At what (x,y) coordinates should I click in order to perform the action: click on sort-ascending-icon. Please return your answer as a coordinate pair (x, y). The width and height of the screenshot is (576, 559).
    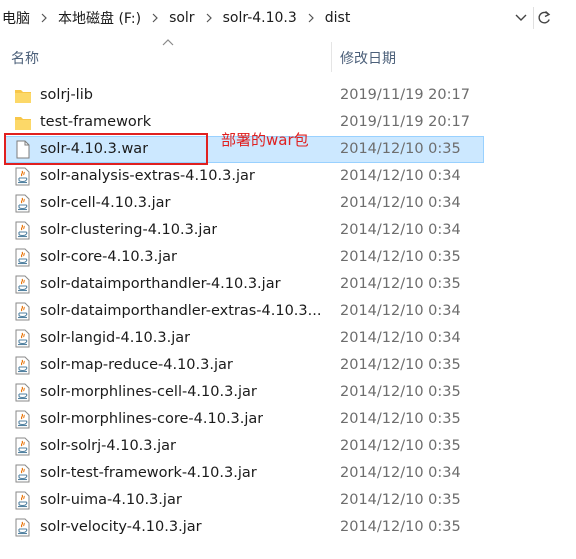
    Looking at the image, I should click on (168, 42).